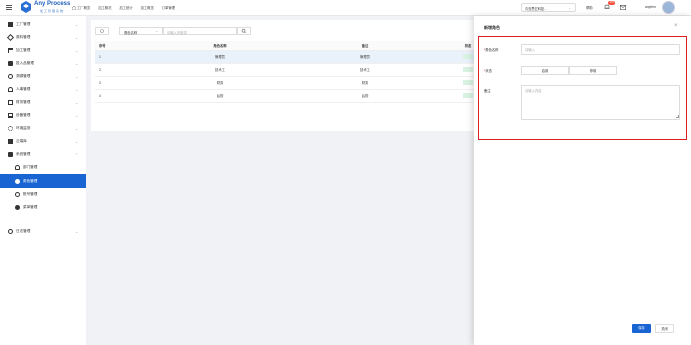 The height and width of the screenshot is (345, 691). I want to click on status-option-enable: 启用, so click(545, 70).